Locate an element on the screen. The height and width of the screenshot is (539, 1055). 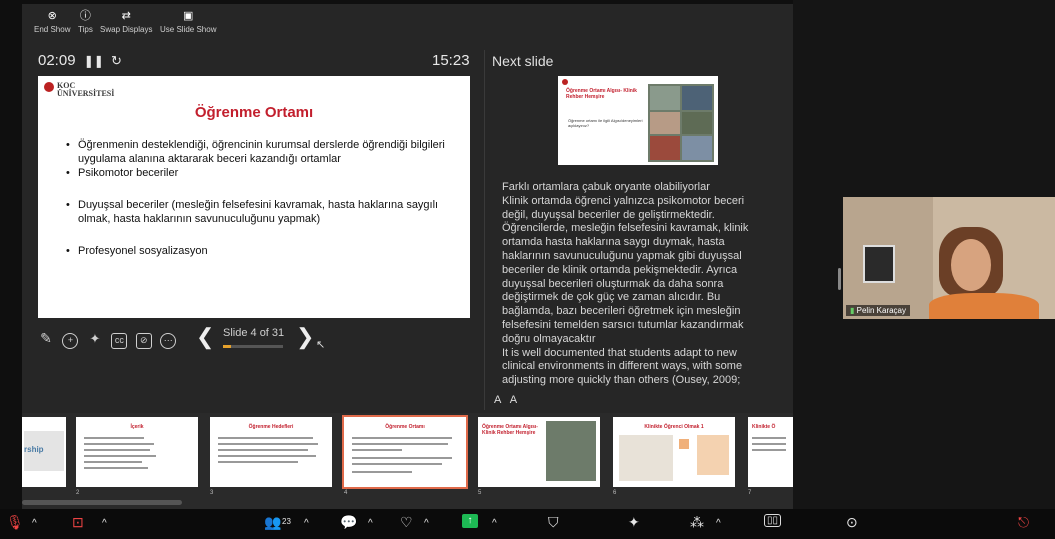
more-icon: ⊙ is located at coordinates (852, 522).